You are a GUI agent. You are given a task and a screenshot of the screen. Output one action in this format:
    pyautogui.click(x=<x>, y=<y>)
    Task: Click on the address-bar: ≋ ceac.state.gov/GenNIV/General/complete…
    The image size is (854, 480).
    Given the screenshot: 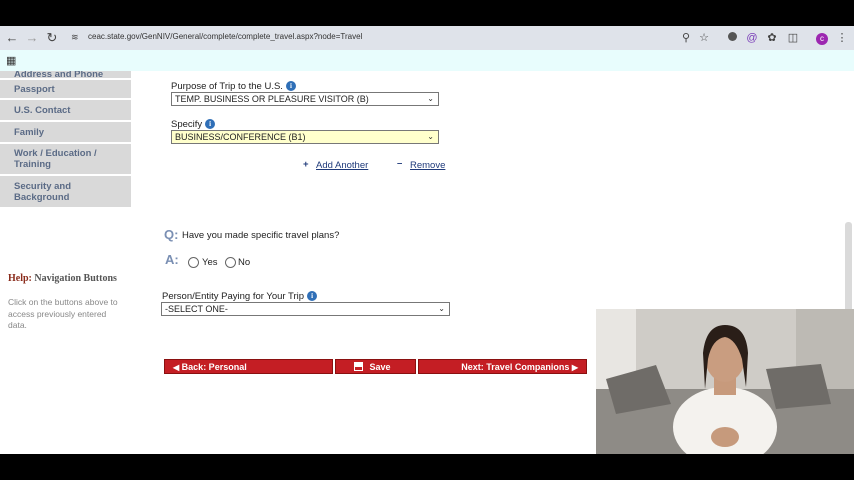 What is the action you would take?
    pyautogui.click(x=390, y=38)
    